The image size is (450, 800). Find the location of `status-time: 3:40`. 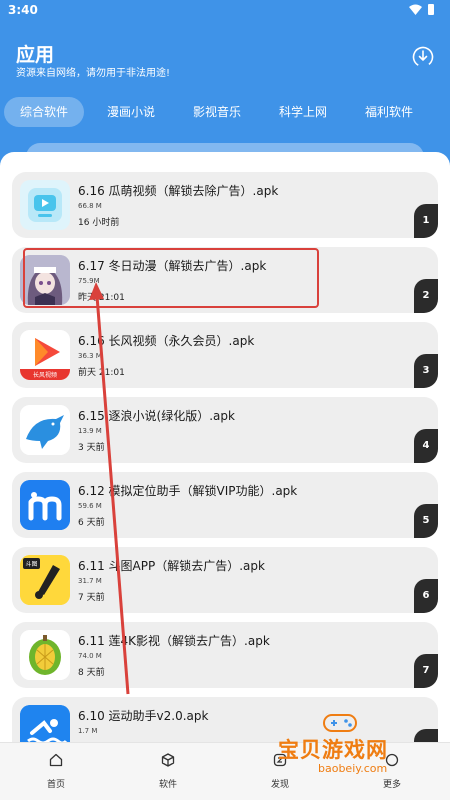

status-time: 3:40 is located at coordinates (23, 10).